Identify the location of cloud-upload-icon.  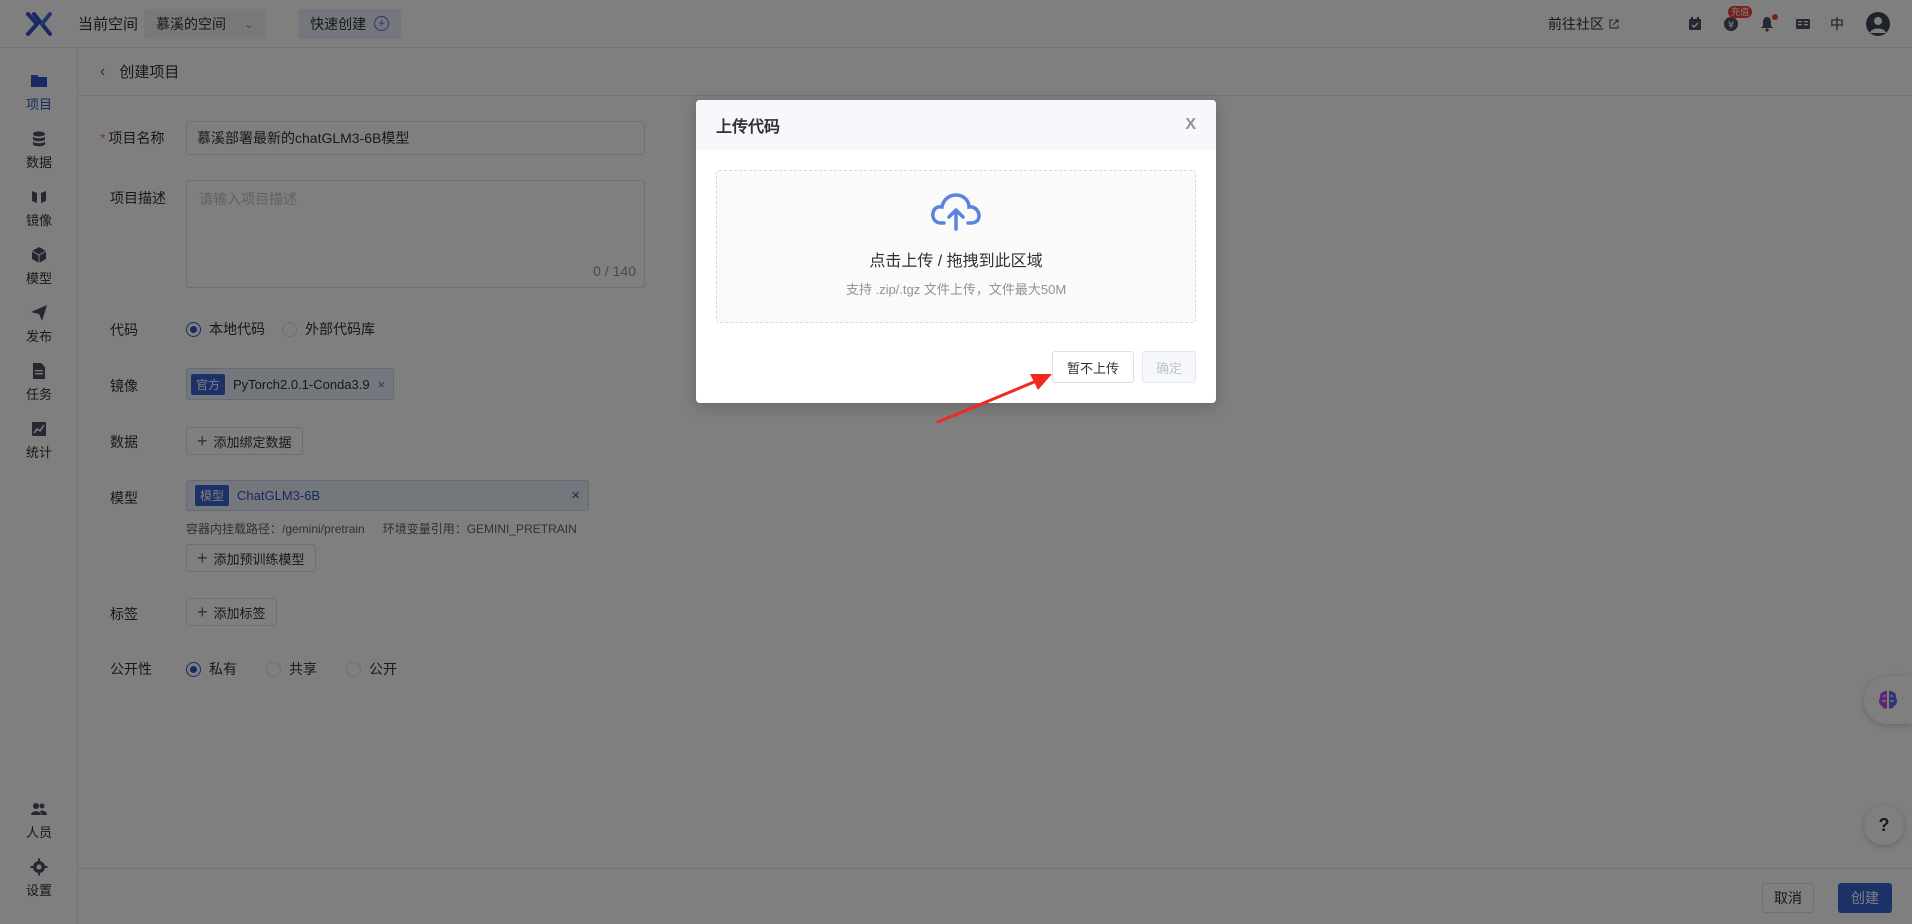
(956, 212).